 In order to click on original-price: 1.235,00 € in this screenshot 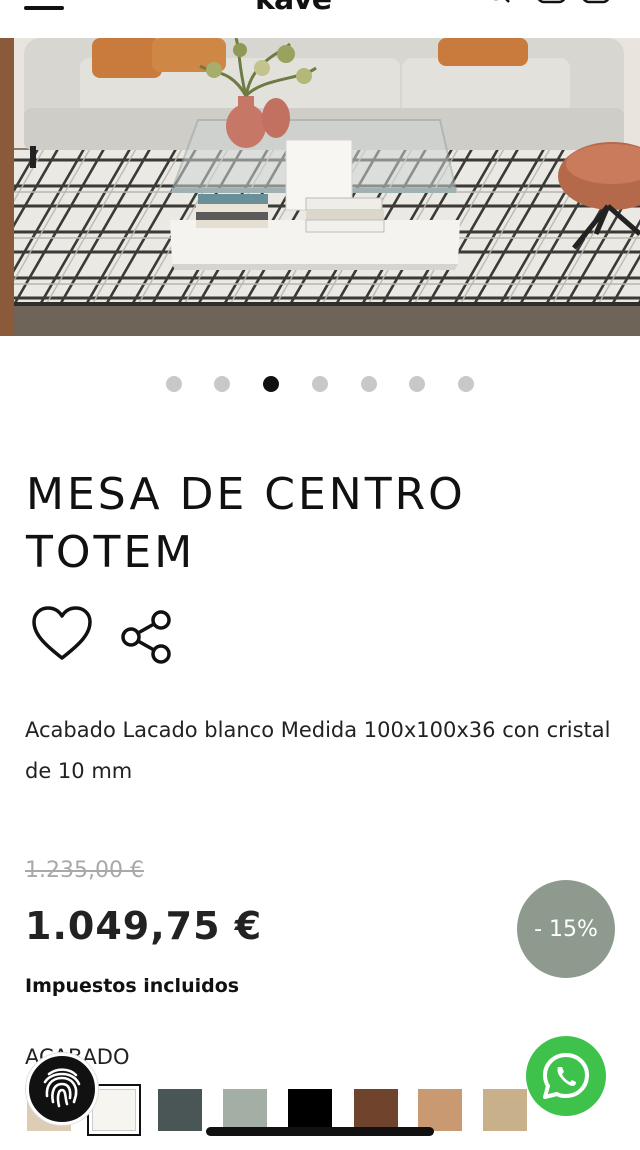, I will do `click(84, 870)`.